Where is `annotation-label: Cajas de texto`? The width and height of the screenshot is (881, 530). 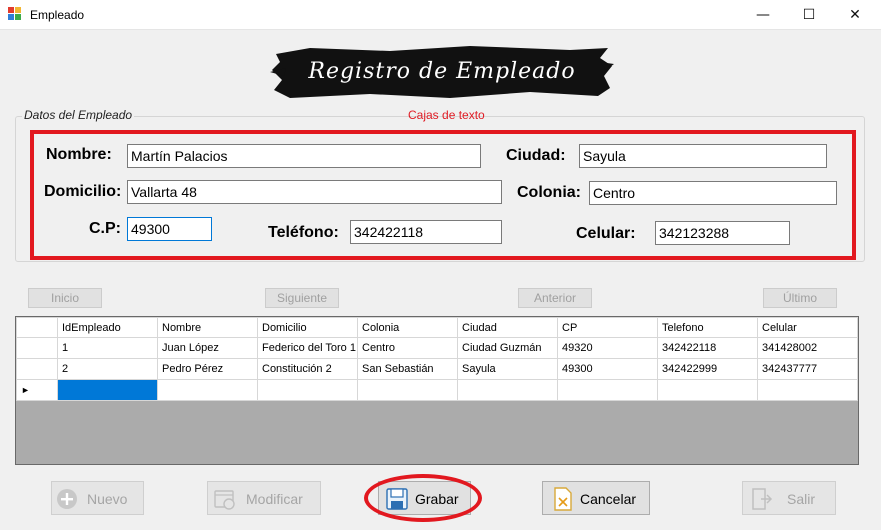 annotation-label: Cajas de texto is located at coordinates (446, 115).